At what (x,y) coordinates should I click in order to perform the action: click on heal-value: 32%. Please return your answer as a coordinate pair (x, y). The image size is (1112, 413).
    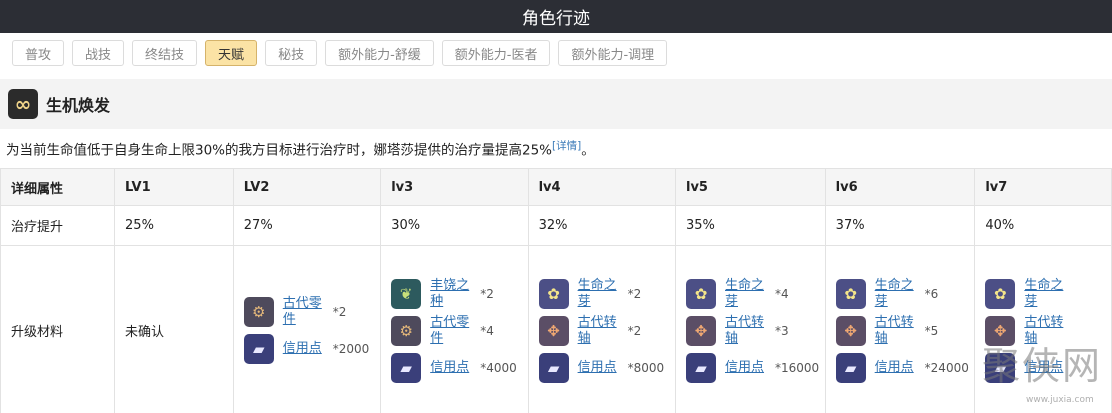
    Looking at the image, I should click on (602, 225).